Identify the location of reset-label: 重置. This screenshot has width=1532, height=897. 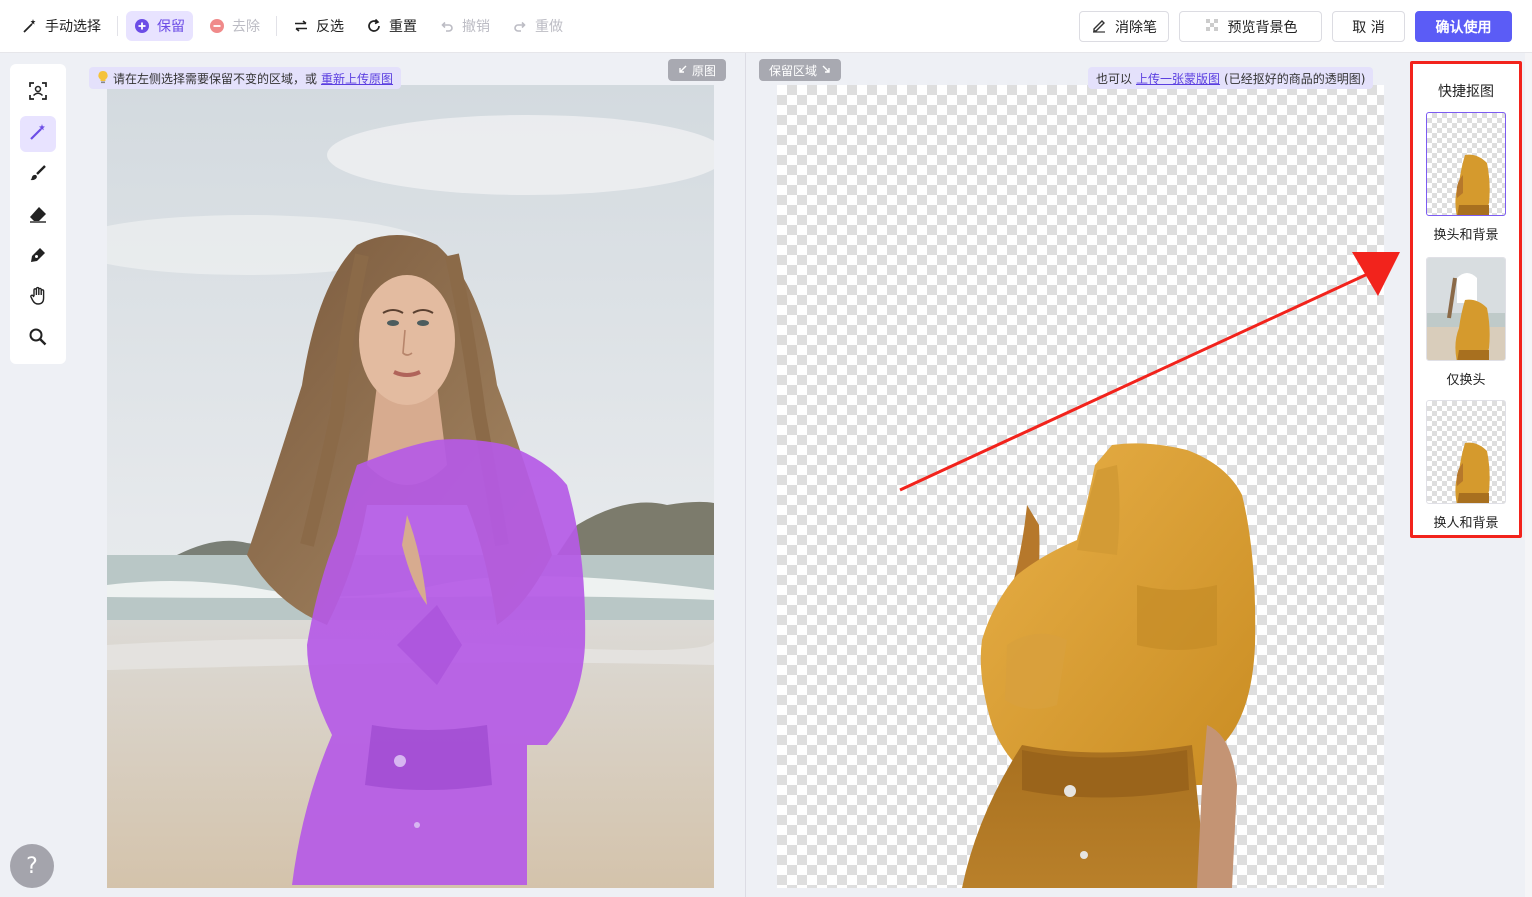
(403, 27).